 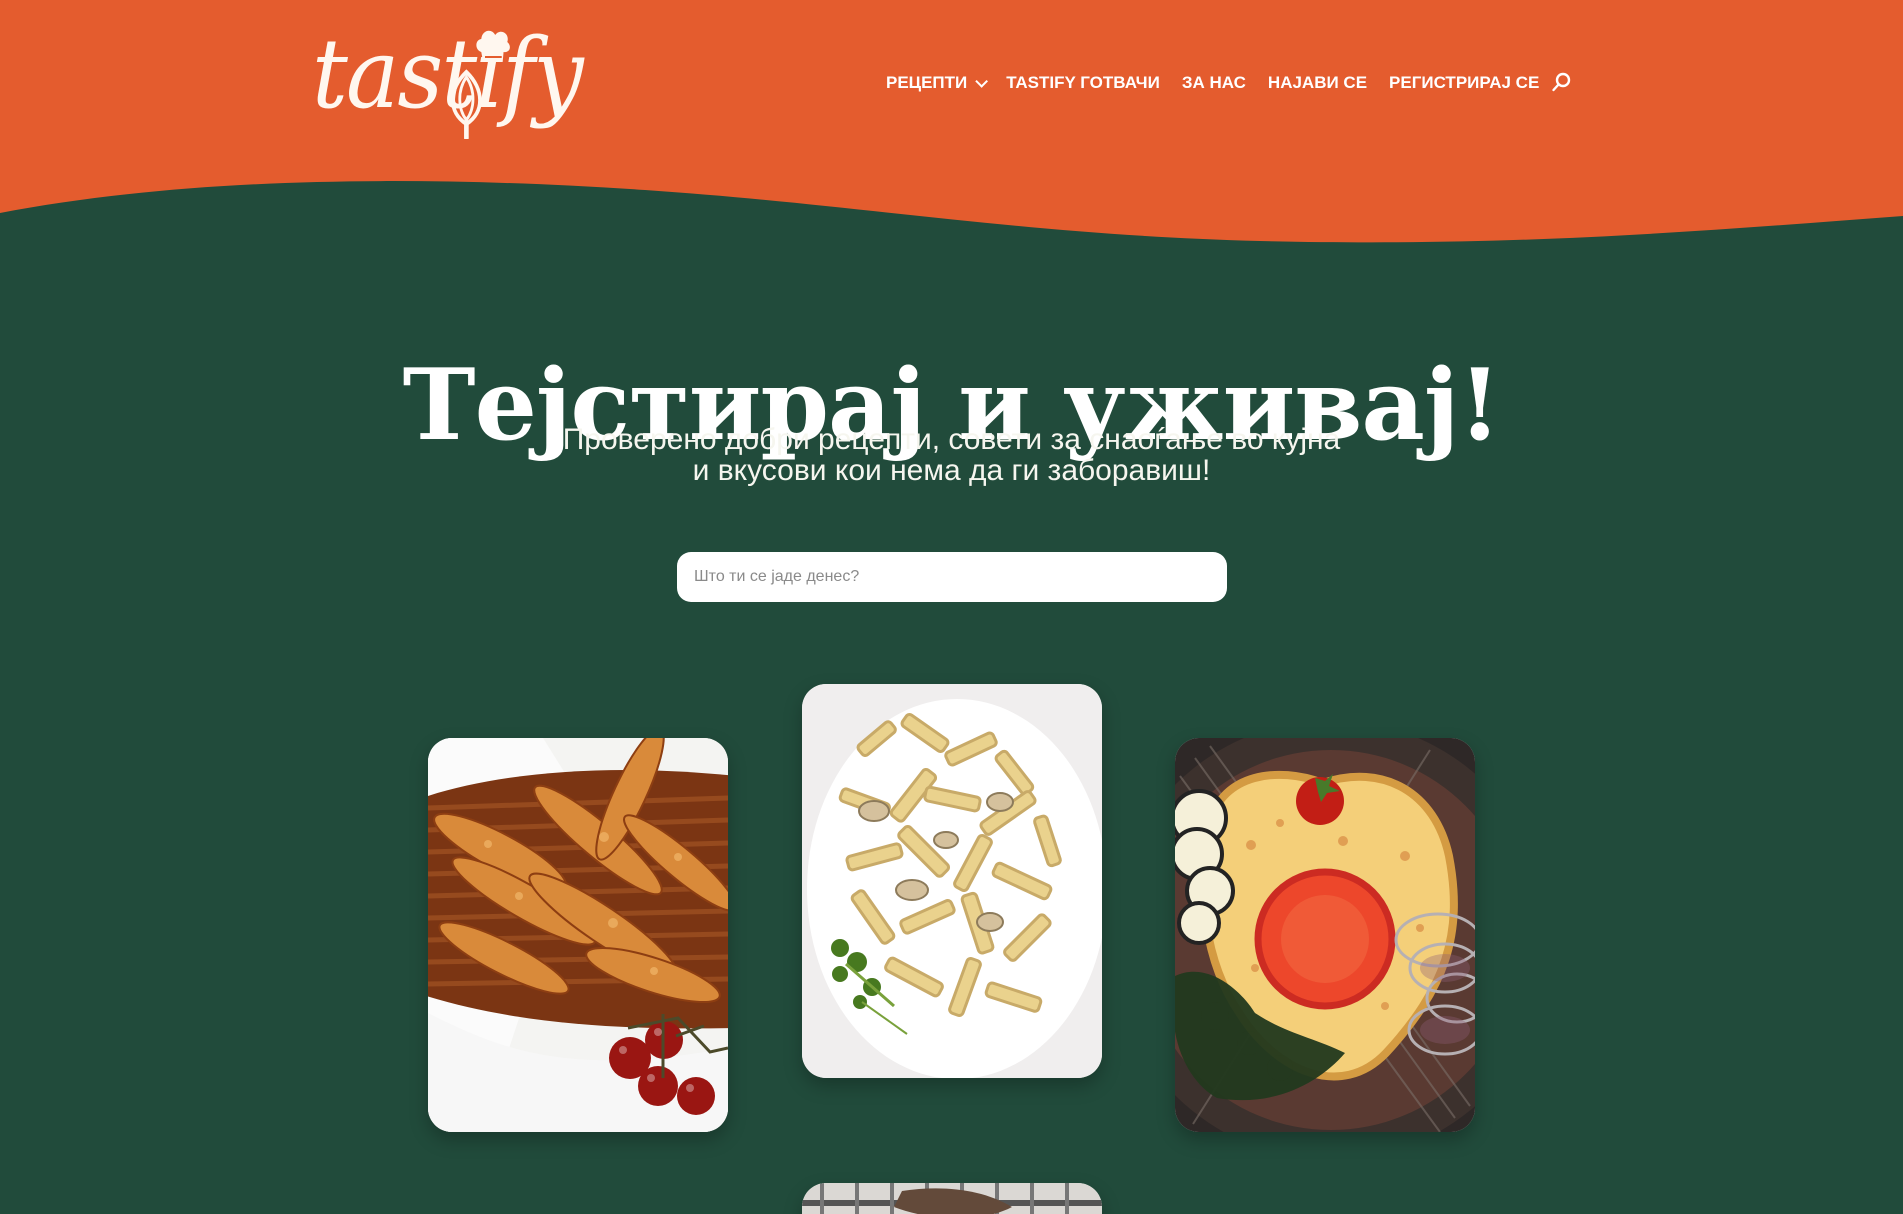 I want to click on nav-register-label: РЕГИСТРИРАЈ СЕ, so click(x=1464, y=82).